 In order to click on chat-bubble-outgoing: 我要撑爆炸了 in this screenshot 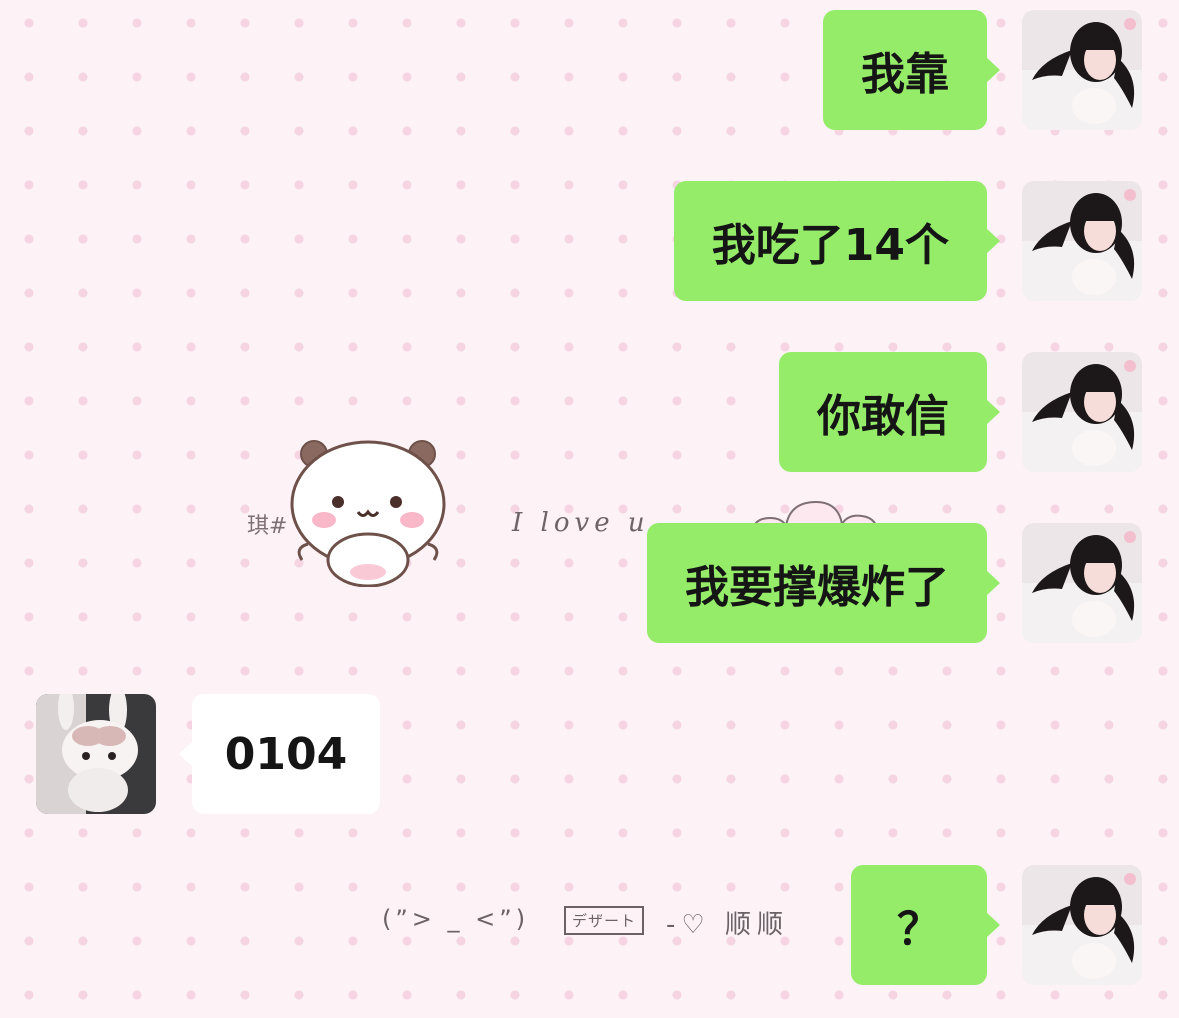, I will do `click(823, 583)`.